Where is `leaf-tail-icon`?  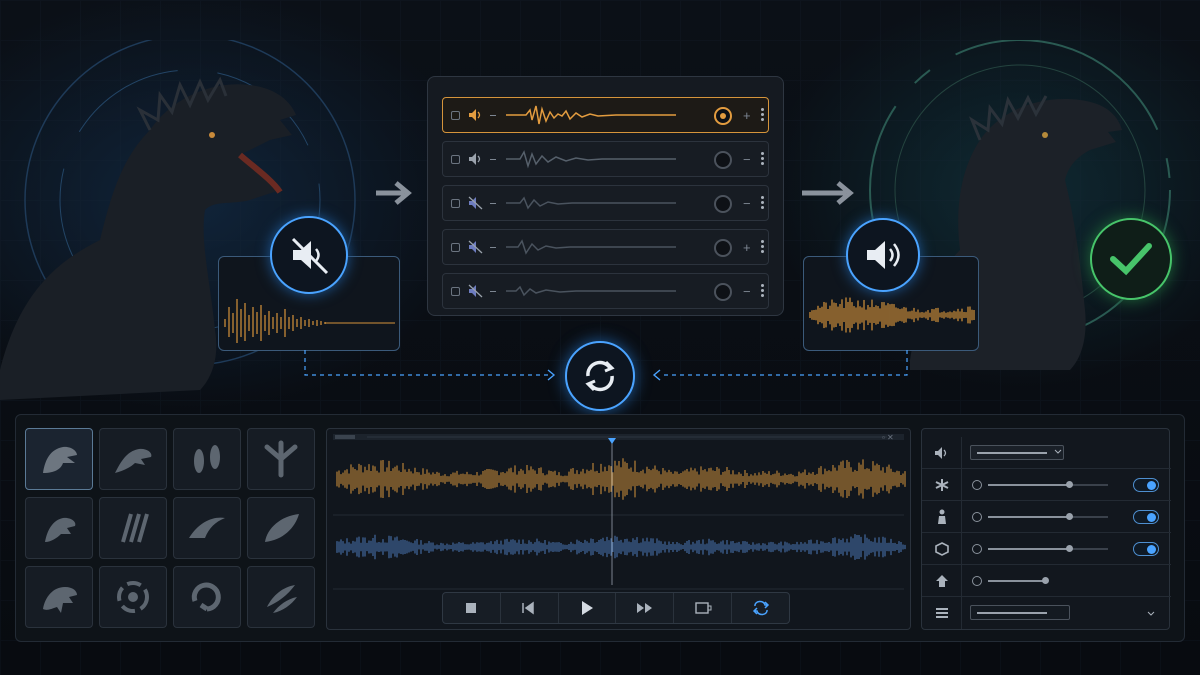
leaf-tail-icon is located at coordinates (282, 528).